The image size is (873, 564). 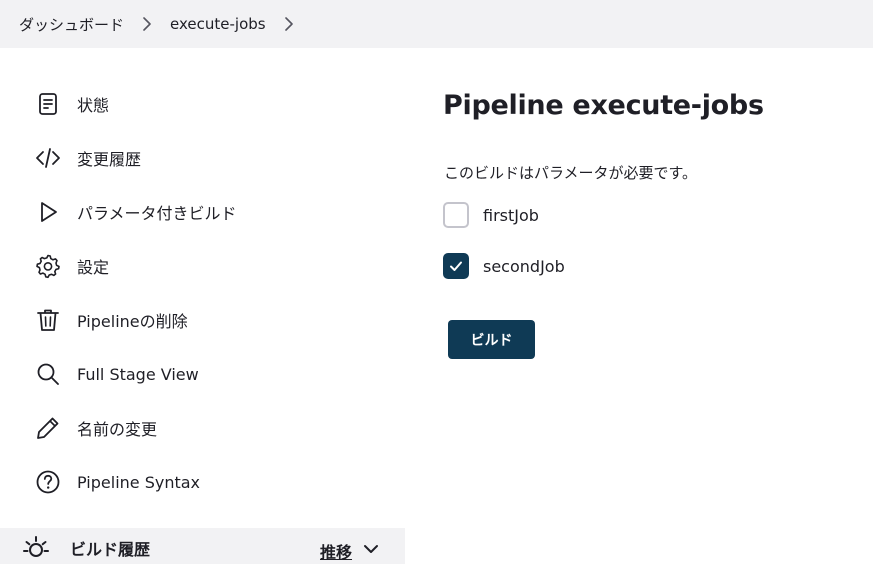 What do you see at coordinates (93, 267) in the screenshot?
I see `sidebar-item-label: 設定` at bounding box center [93, 267].